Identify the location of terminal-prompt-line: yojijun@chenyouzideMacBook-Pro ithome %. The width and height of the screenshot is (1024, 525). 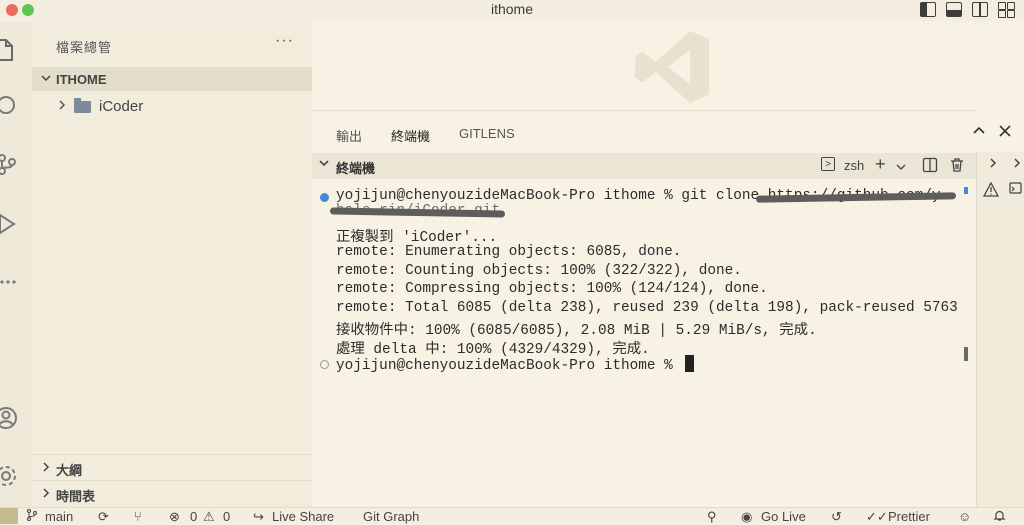
(515, 364).